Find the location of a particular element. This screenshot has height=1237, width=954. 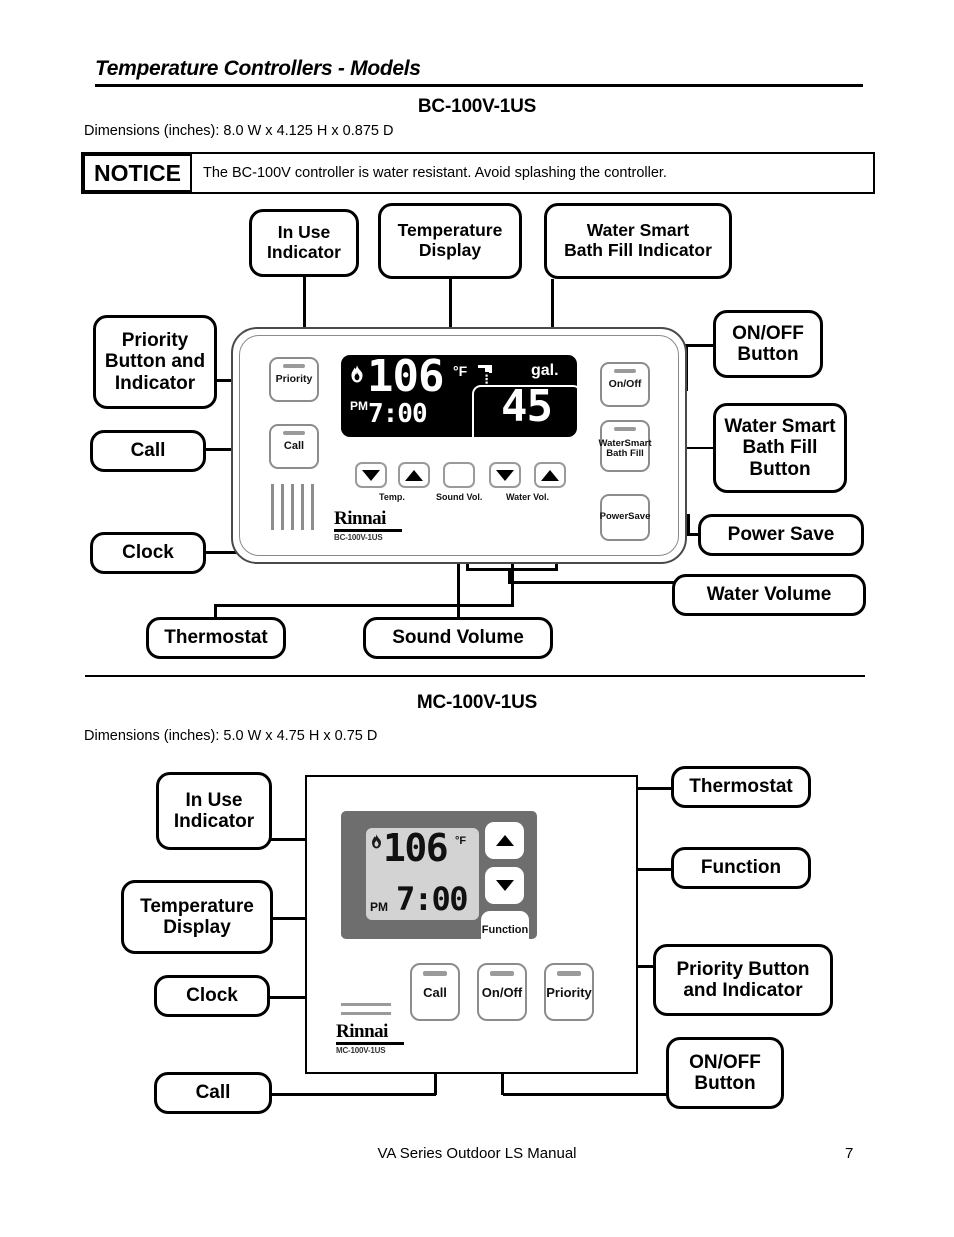

callout-bc-temperature-display: Temperature Display is located at coordinates (450, 241).